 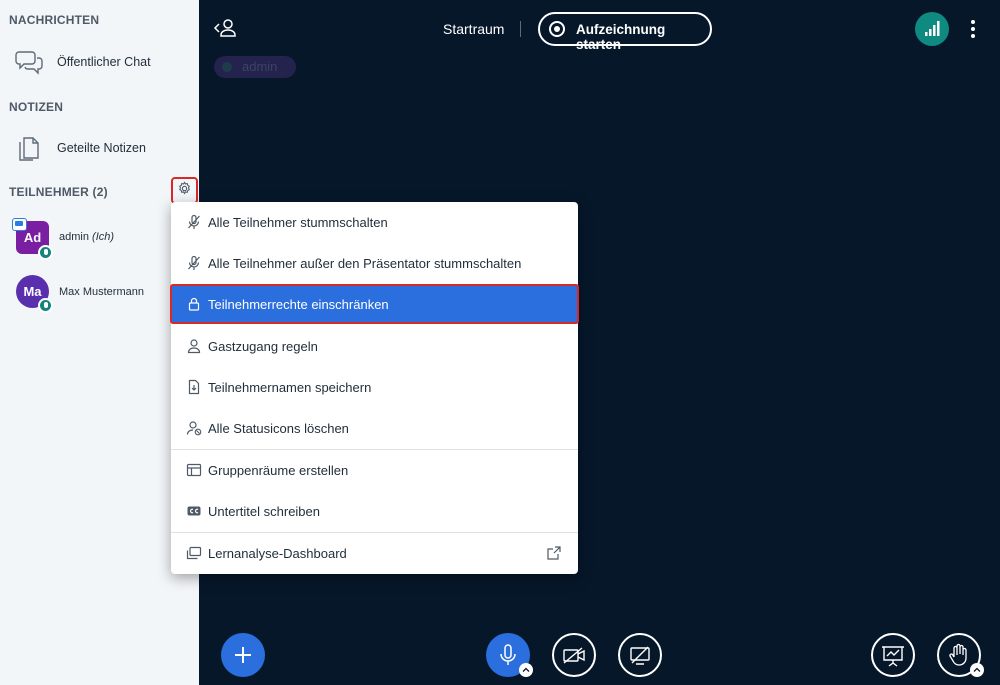 What do you see at coordinates (194, 511) in the screenshot?
I see `closed-caption-icon` at bounding box center [194, 511].